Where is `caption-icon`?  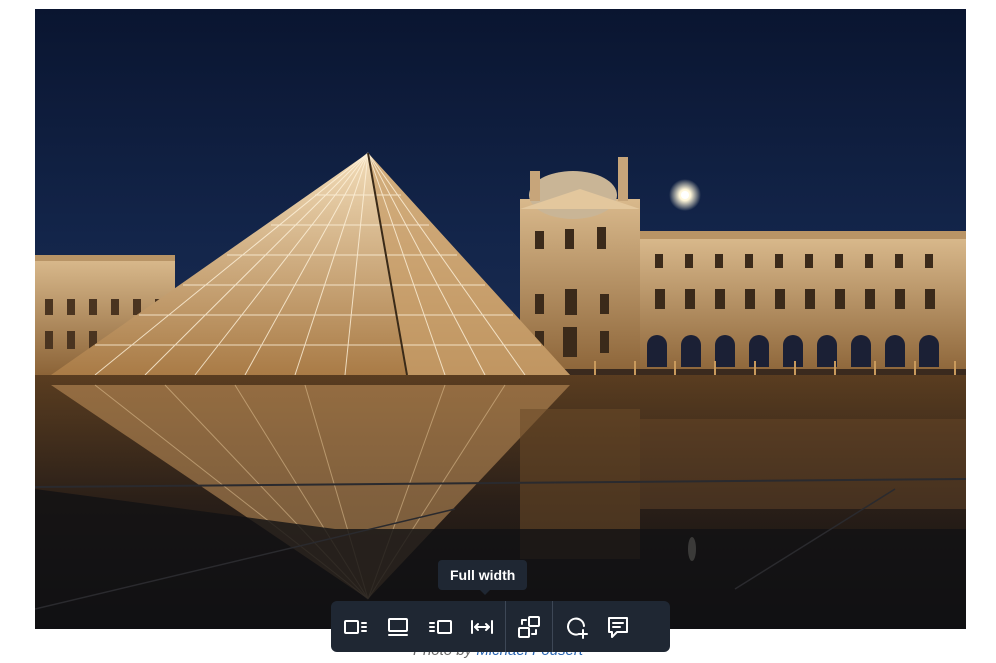 caption-icon is located at coordinates (618, 627).